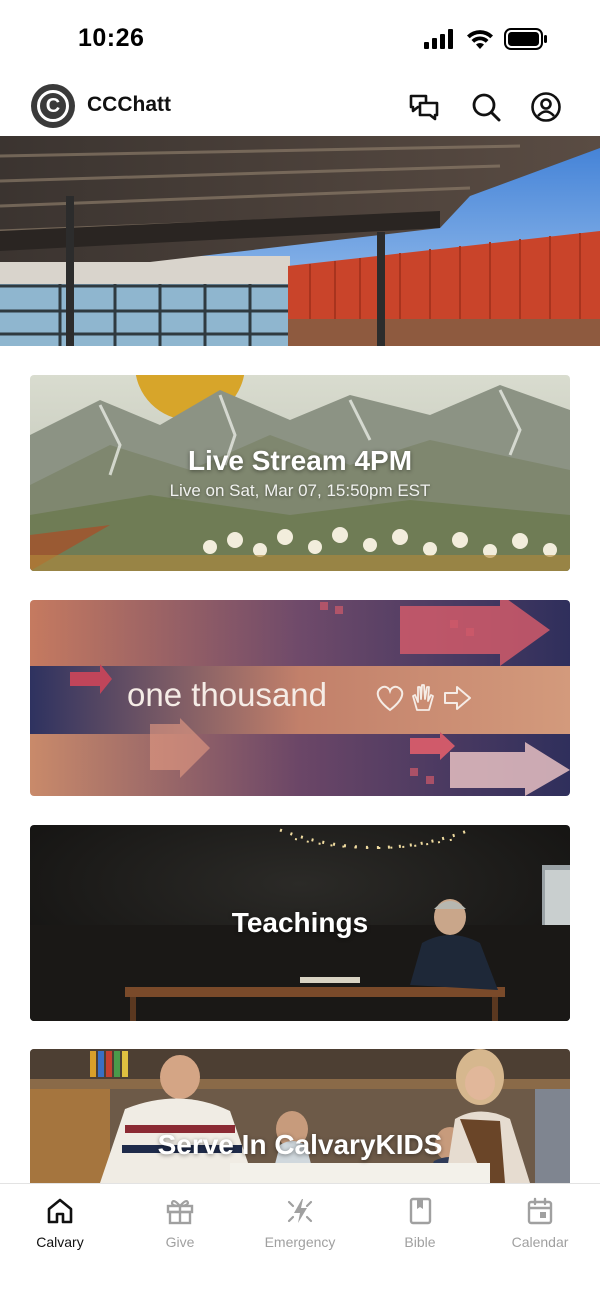 This screenshot has height=1300, width=600. I want to click on card-title: Teachings, so click(300, 922).